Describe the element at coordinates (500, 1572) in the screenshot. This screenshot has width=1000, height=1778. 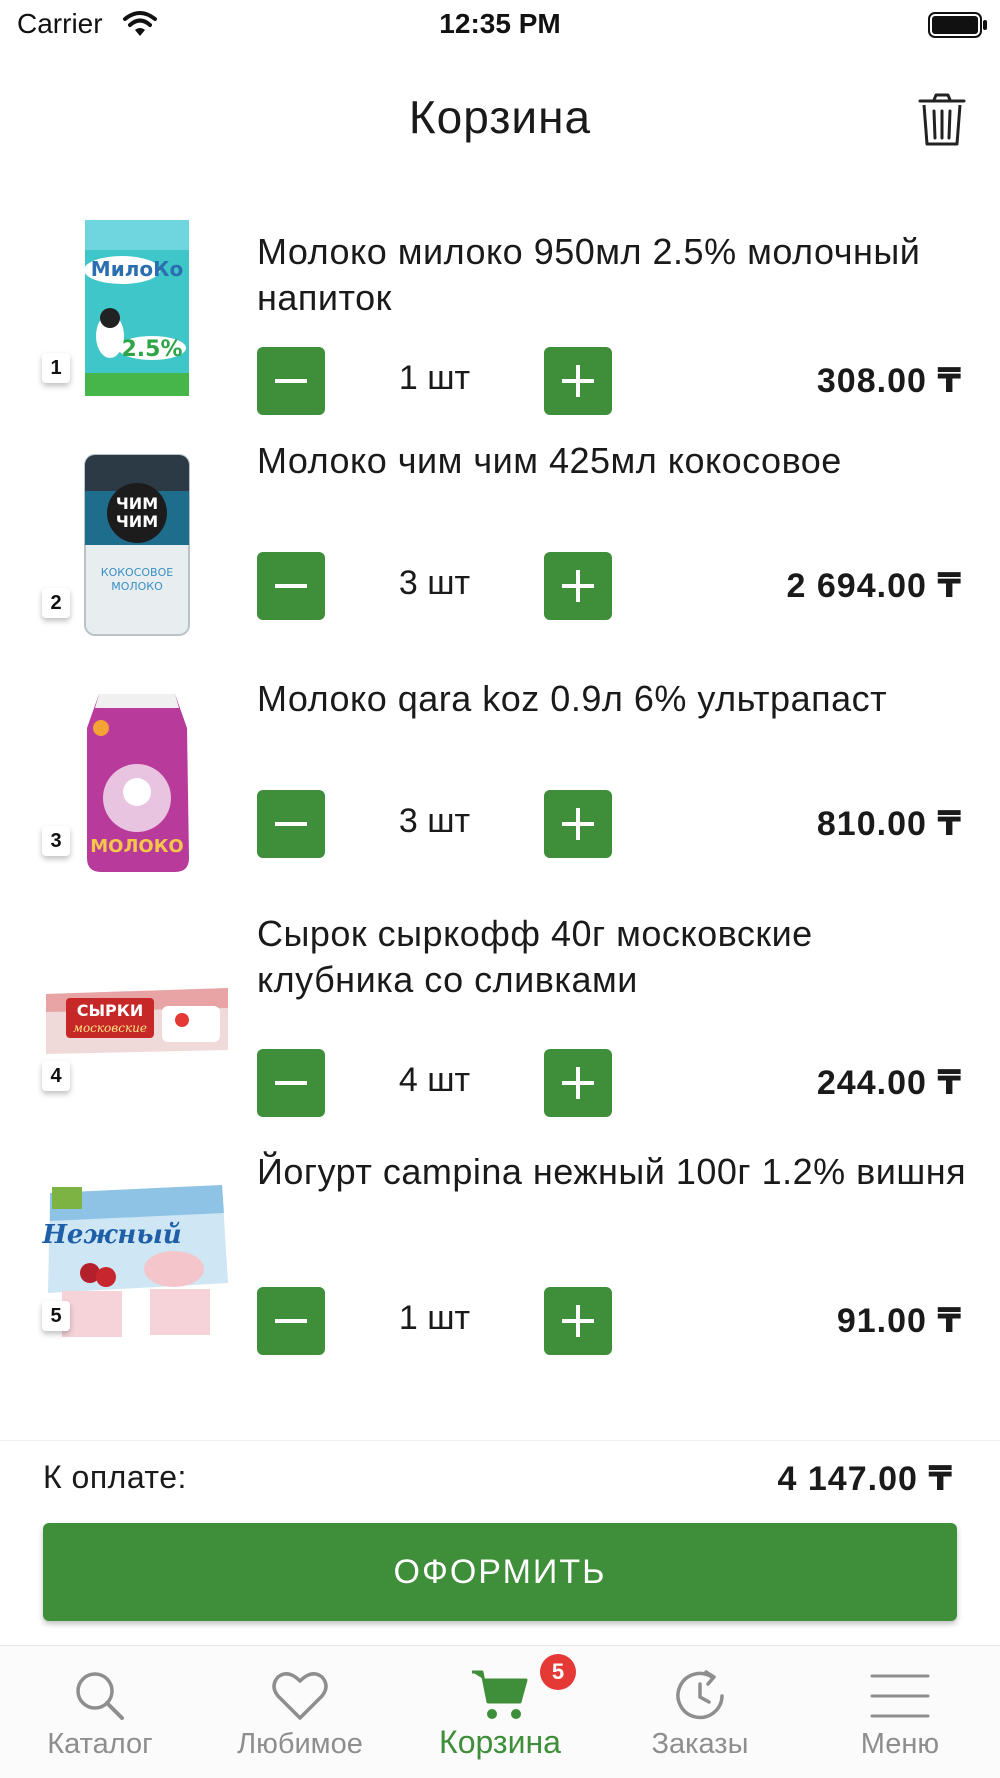
I see `checkout-button: ОФОРМИТЬ` at that location.